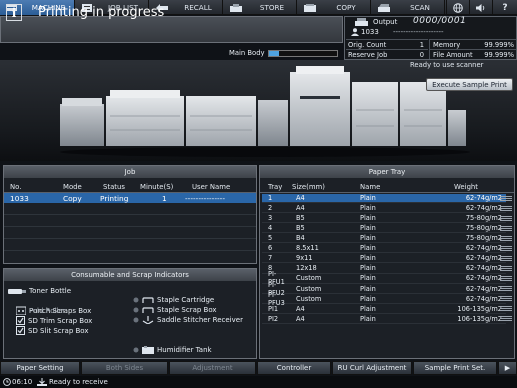 The height and width of the screenshot is (388, 517). What do you see at coordinates (306, 268) in the screenshot?
I see `tray-row-size: 12x18` at bounding box center [306, 268].